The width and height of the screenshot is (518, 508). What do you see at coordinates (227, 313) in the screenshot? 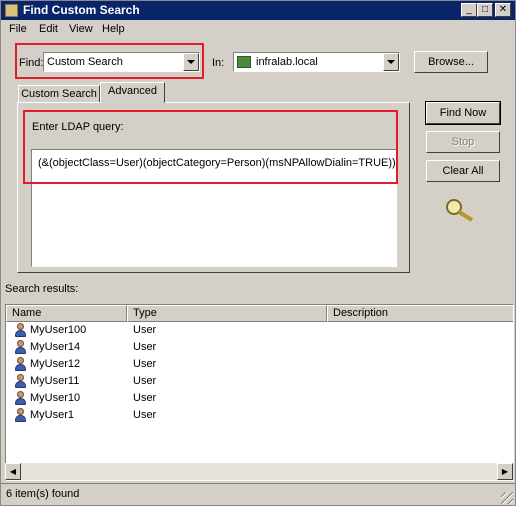
I see `column-header-type: Type` at bounding box center [227, 313].